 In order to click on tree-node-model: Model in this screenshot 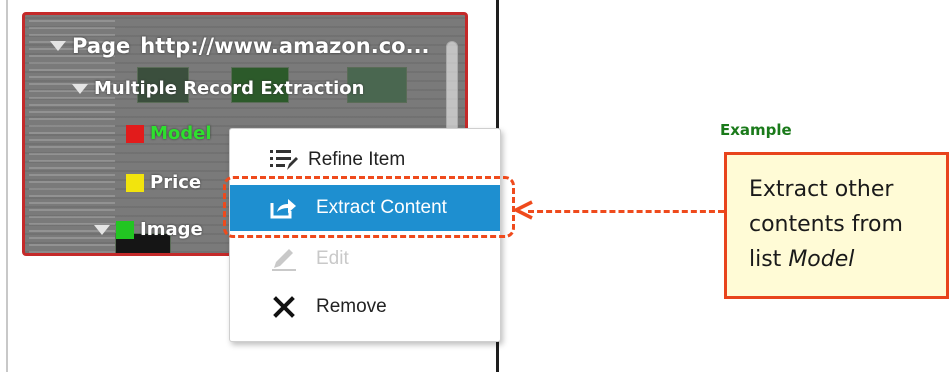, I will do `click(169, 133)`.